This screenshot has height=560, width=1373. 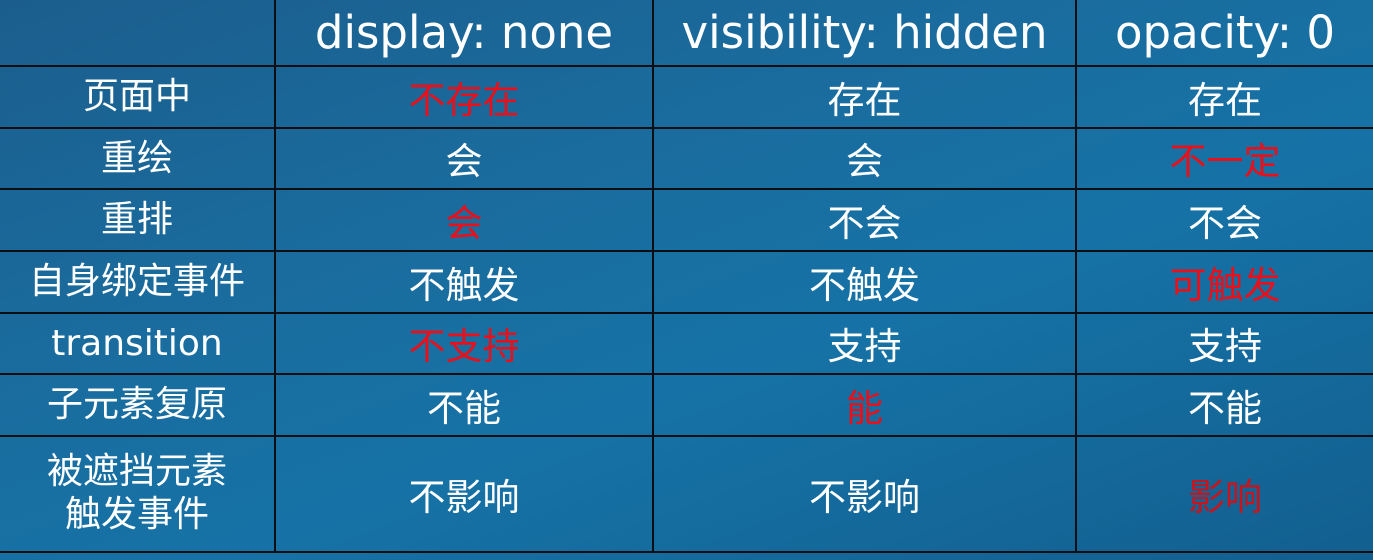 What do you see at coordinates (138, 158) in the screenshot?
I see `row-label: 重绘` at bounding box center [138, 158].